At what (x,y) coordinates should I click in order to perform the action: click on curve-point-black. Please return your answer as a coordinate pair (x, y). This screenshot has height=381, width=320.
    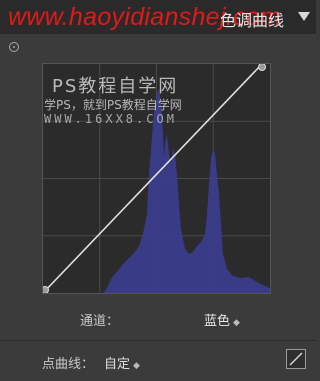
    Looking at the image, I should click on (46, 290).